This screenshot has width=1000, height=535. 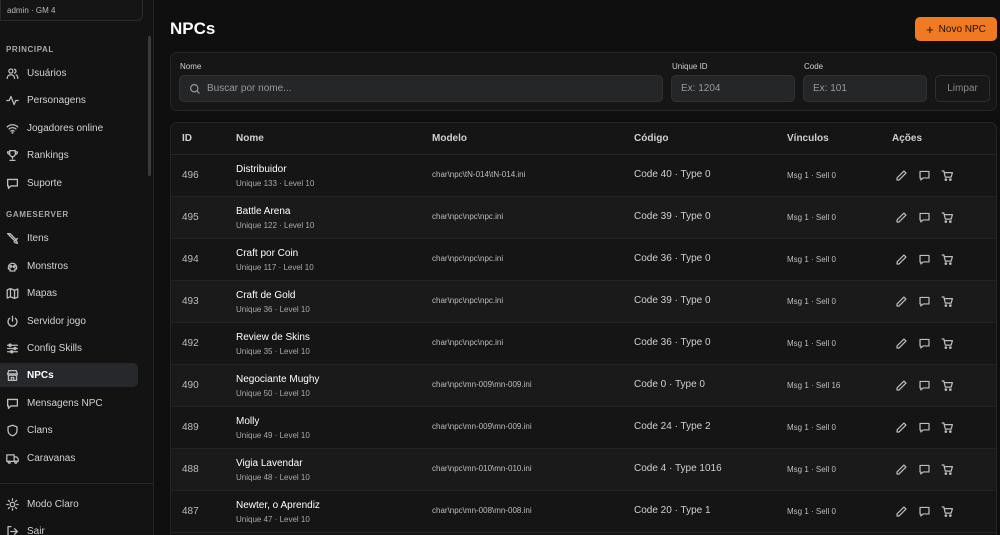 I want to click on sidebar-item-suporte: Suporte, so click(x=69, y=183).